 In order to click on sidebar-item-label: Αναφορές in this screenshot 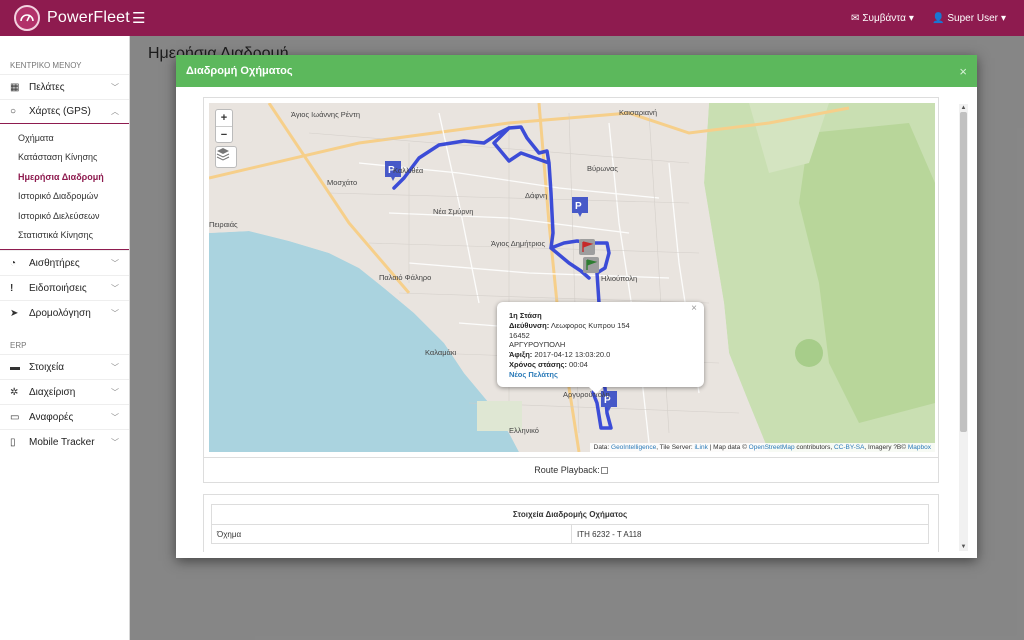, I will do `click(51, 417)`.